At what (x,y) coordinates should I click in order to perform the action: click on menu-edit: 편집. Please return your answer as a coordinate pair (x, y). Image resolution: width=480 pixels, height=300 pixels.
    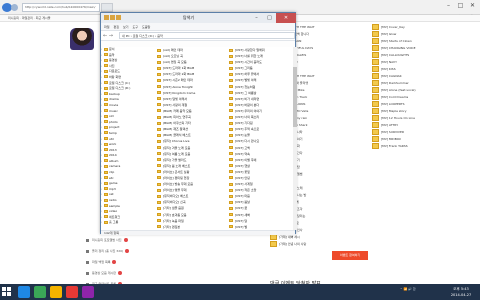
    Looking at the image, I should click on (117, 27).